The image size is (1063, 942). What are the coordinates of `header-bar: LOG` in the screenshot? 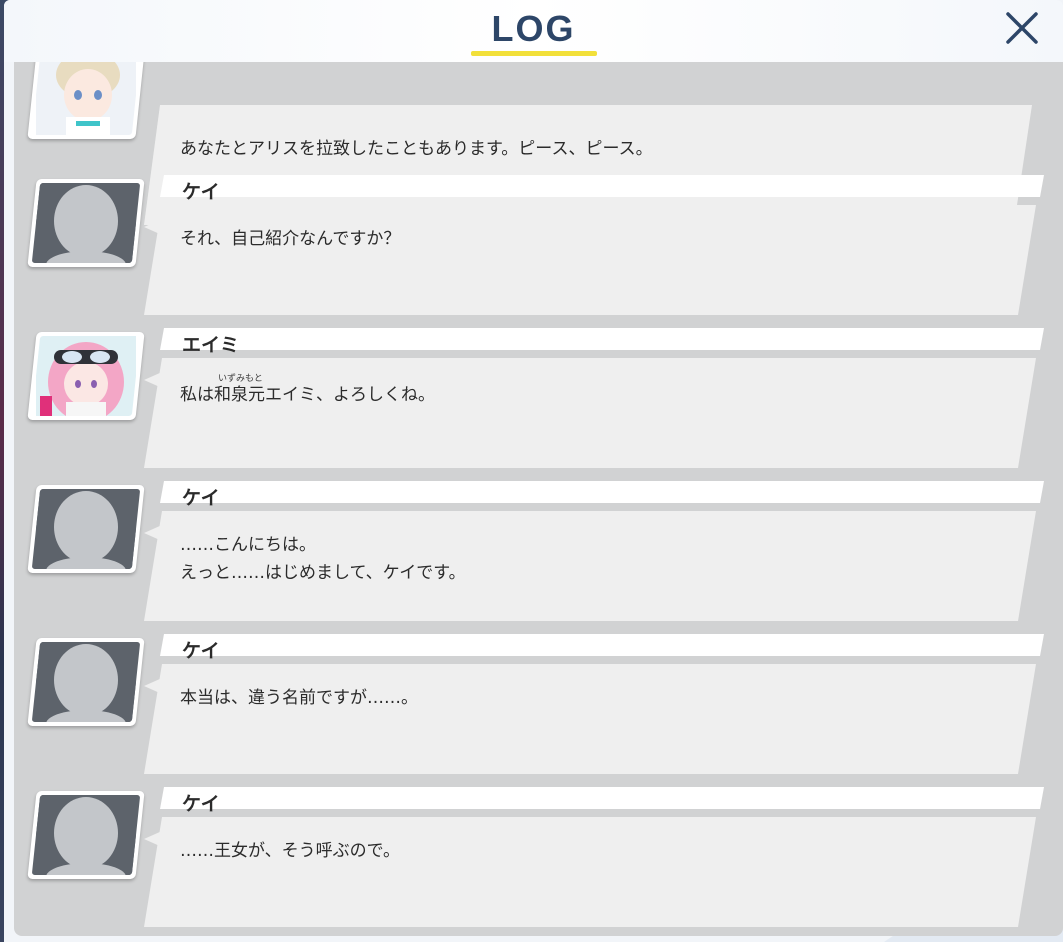 It's located at (533, 31).